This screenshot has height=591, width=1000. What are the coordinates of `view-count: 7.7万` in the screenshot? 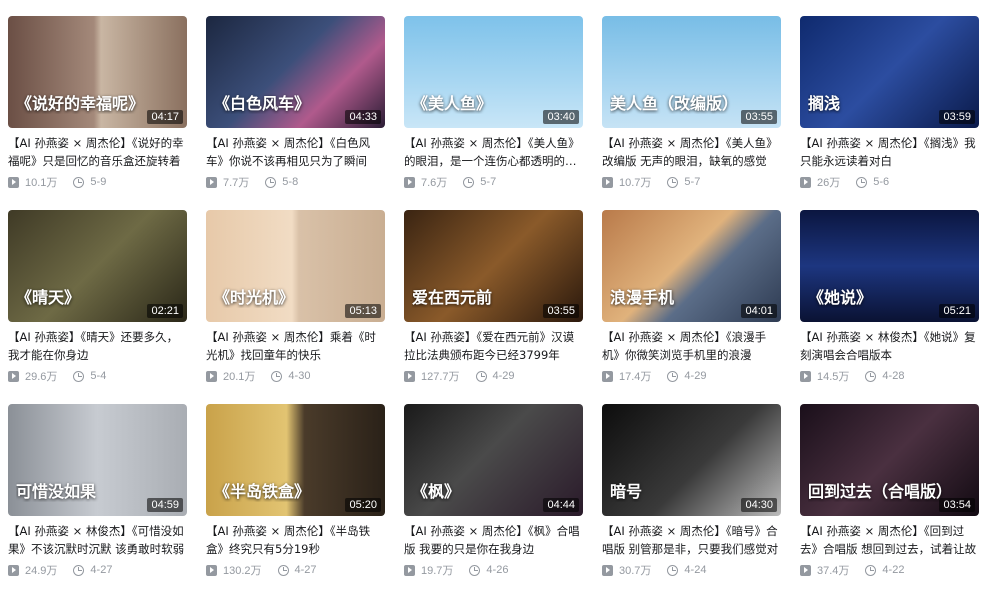 It's located at (227, 182).